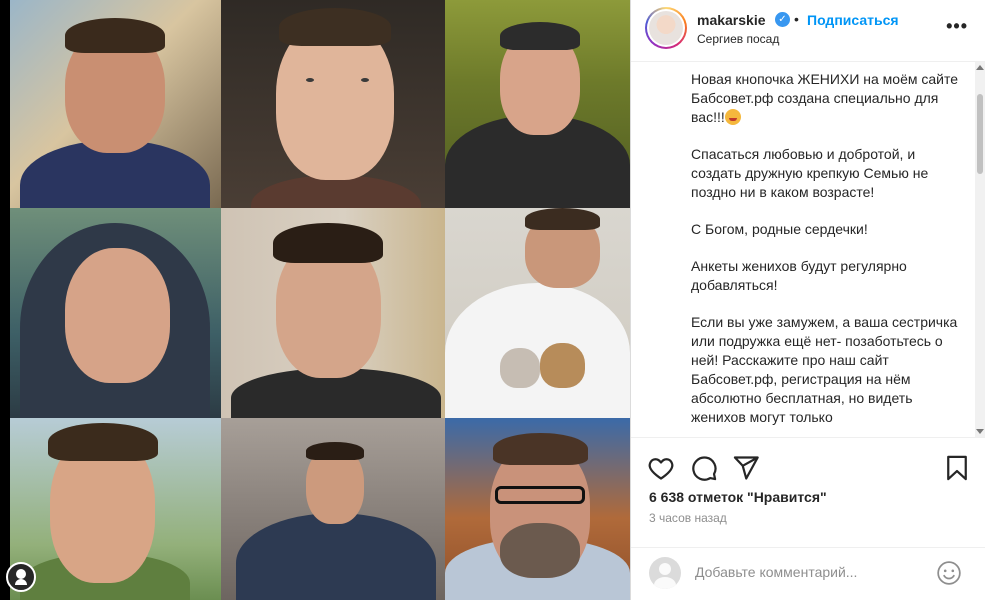  What do you see at coordinates (540, 495) in the screenshot?
I see `glasses` at bounding box center [540, 495].